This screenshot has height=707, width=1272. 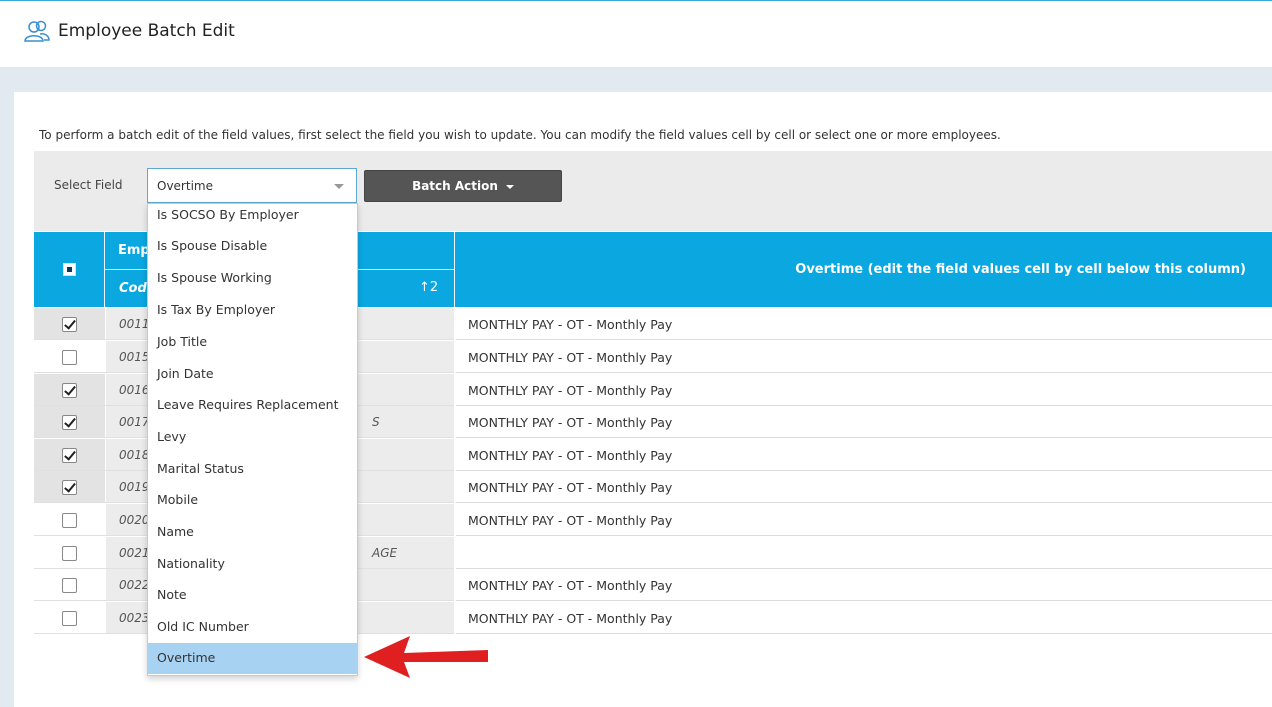 What do you see at coordinates (185, 186) in the screenshot?
I see `selected-field-value: Overtime` at bounding box center [185, 186].